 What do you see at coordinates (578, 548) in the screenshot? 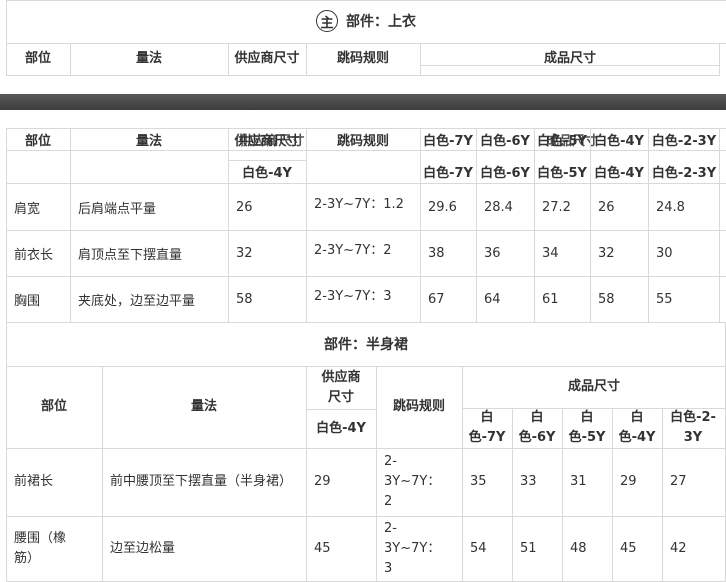
I see `t2-row1-5y: 48` at bounding box center [578, 548].